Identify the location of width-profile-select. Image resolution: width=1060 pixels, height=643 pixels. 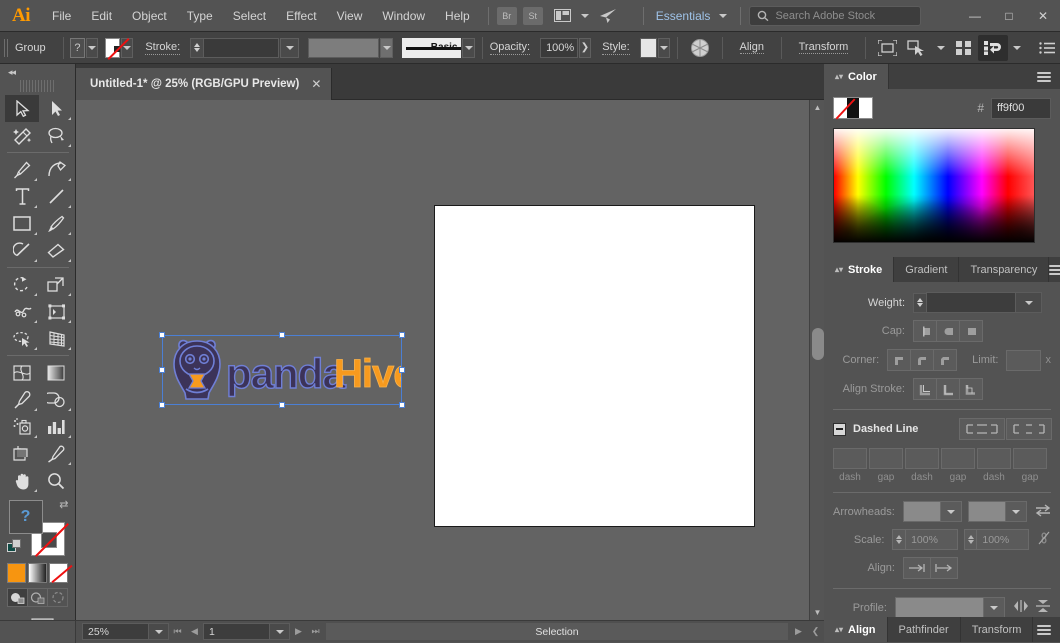
(939, 607).